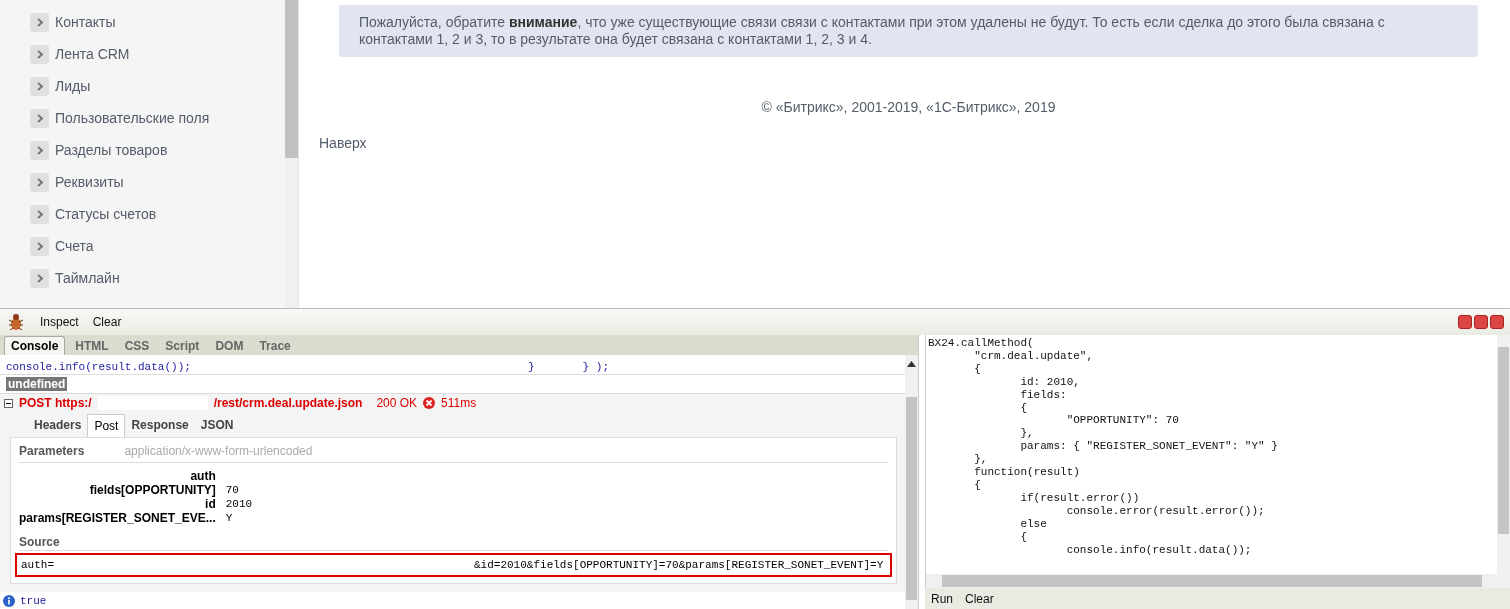 This screenshot has width=1510, height=609. What do you see at coordinates (142, 86) in the screenshot?
I see `sidebar-item: Лиды` at bounding box center [142, 86].